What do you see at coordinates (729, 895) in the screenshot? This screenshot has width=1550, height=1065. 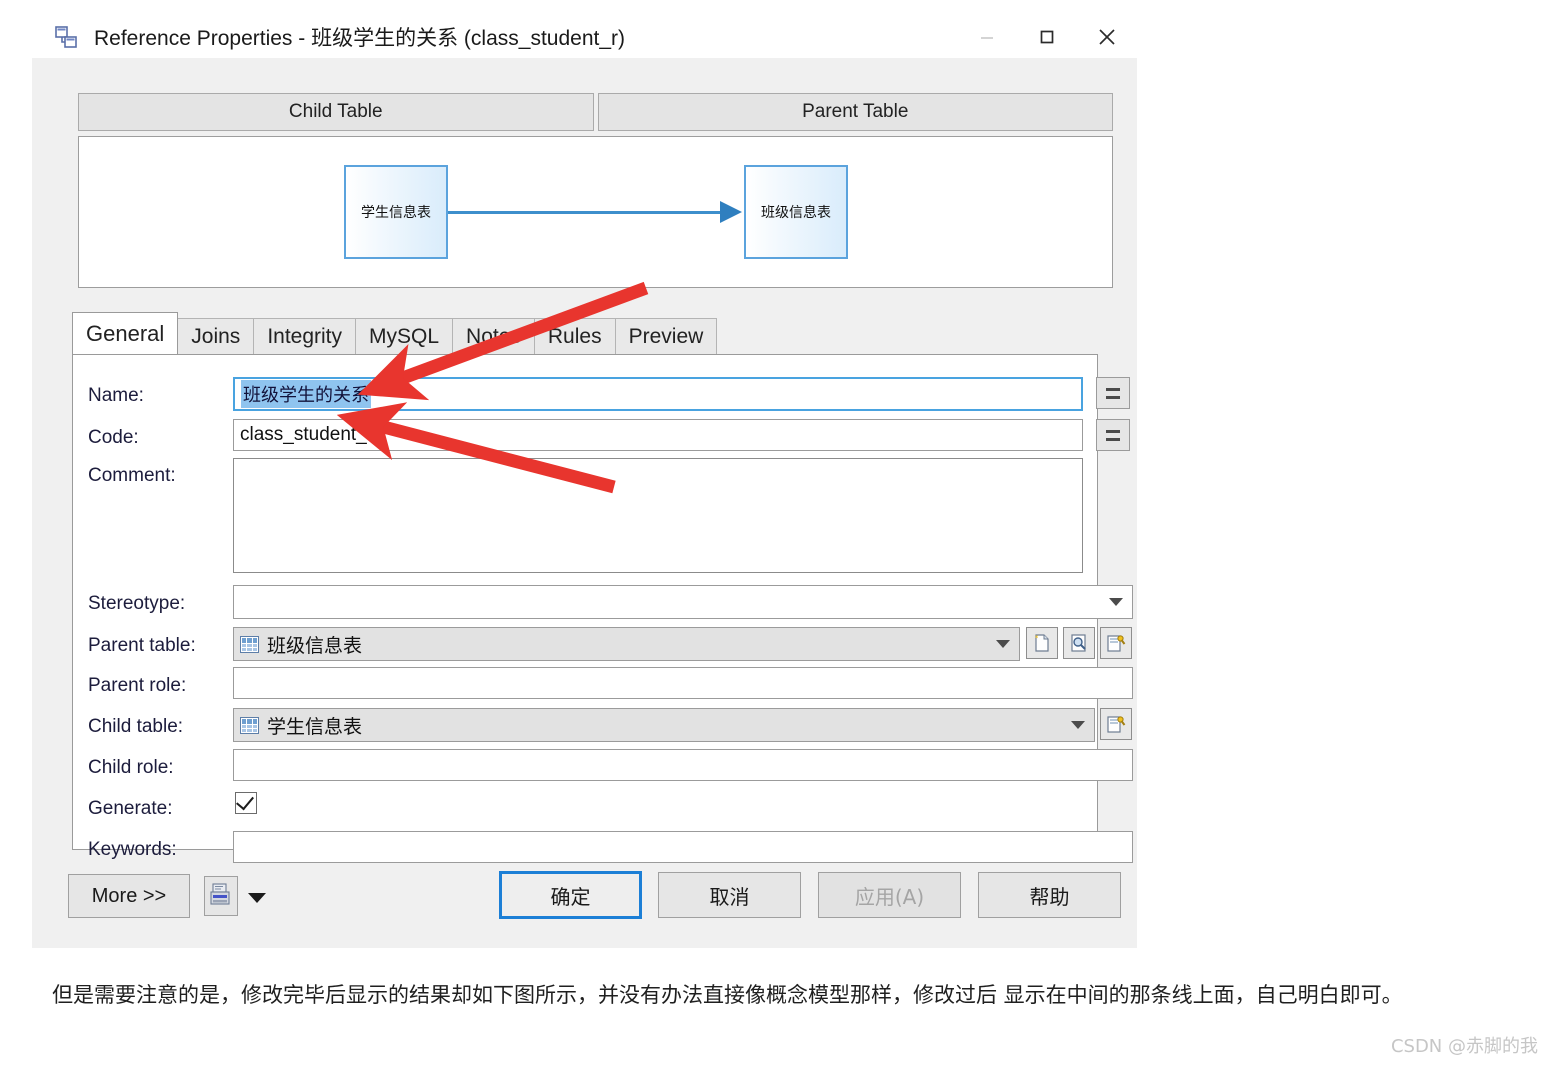 I see `cancel-button: 取消` at bounding box center [729, 895].